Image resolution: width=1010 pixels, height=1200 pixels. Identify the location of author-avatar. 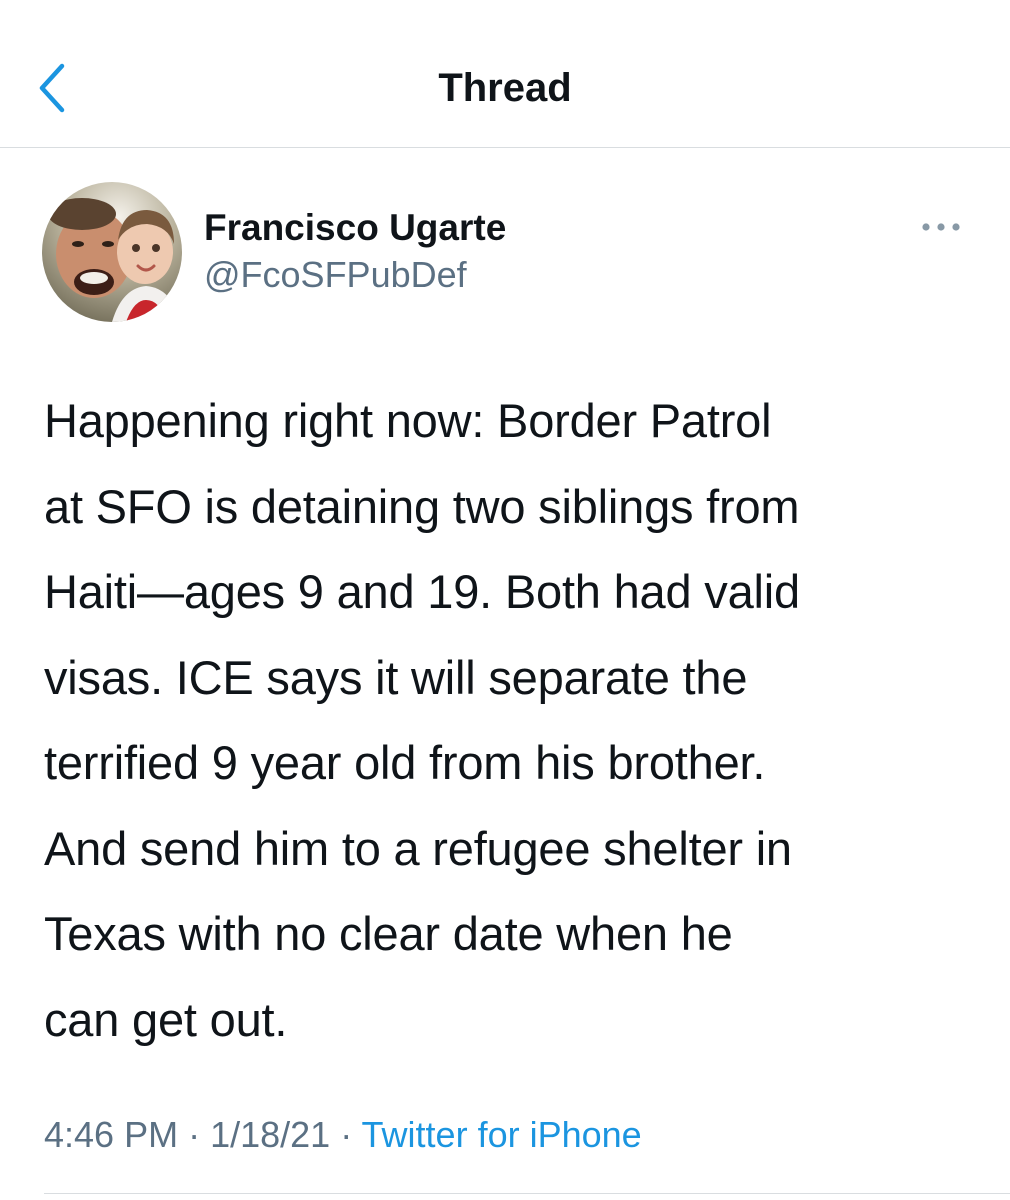
(112, 252).